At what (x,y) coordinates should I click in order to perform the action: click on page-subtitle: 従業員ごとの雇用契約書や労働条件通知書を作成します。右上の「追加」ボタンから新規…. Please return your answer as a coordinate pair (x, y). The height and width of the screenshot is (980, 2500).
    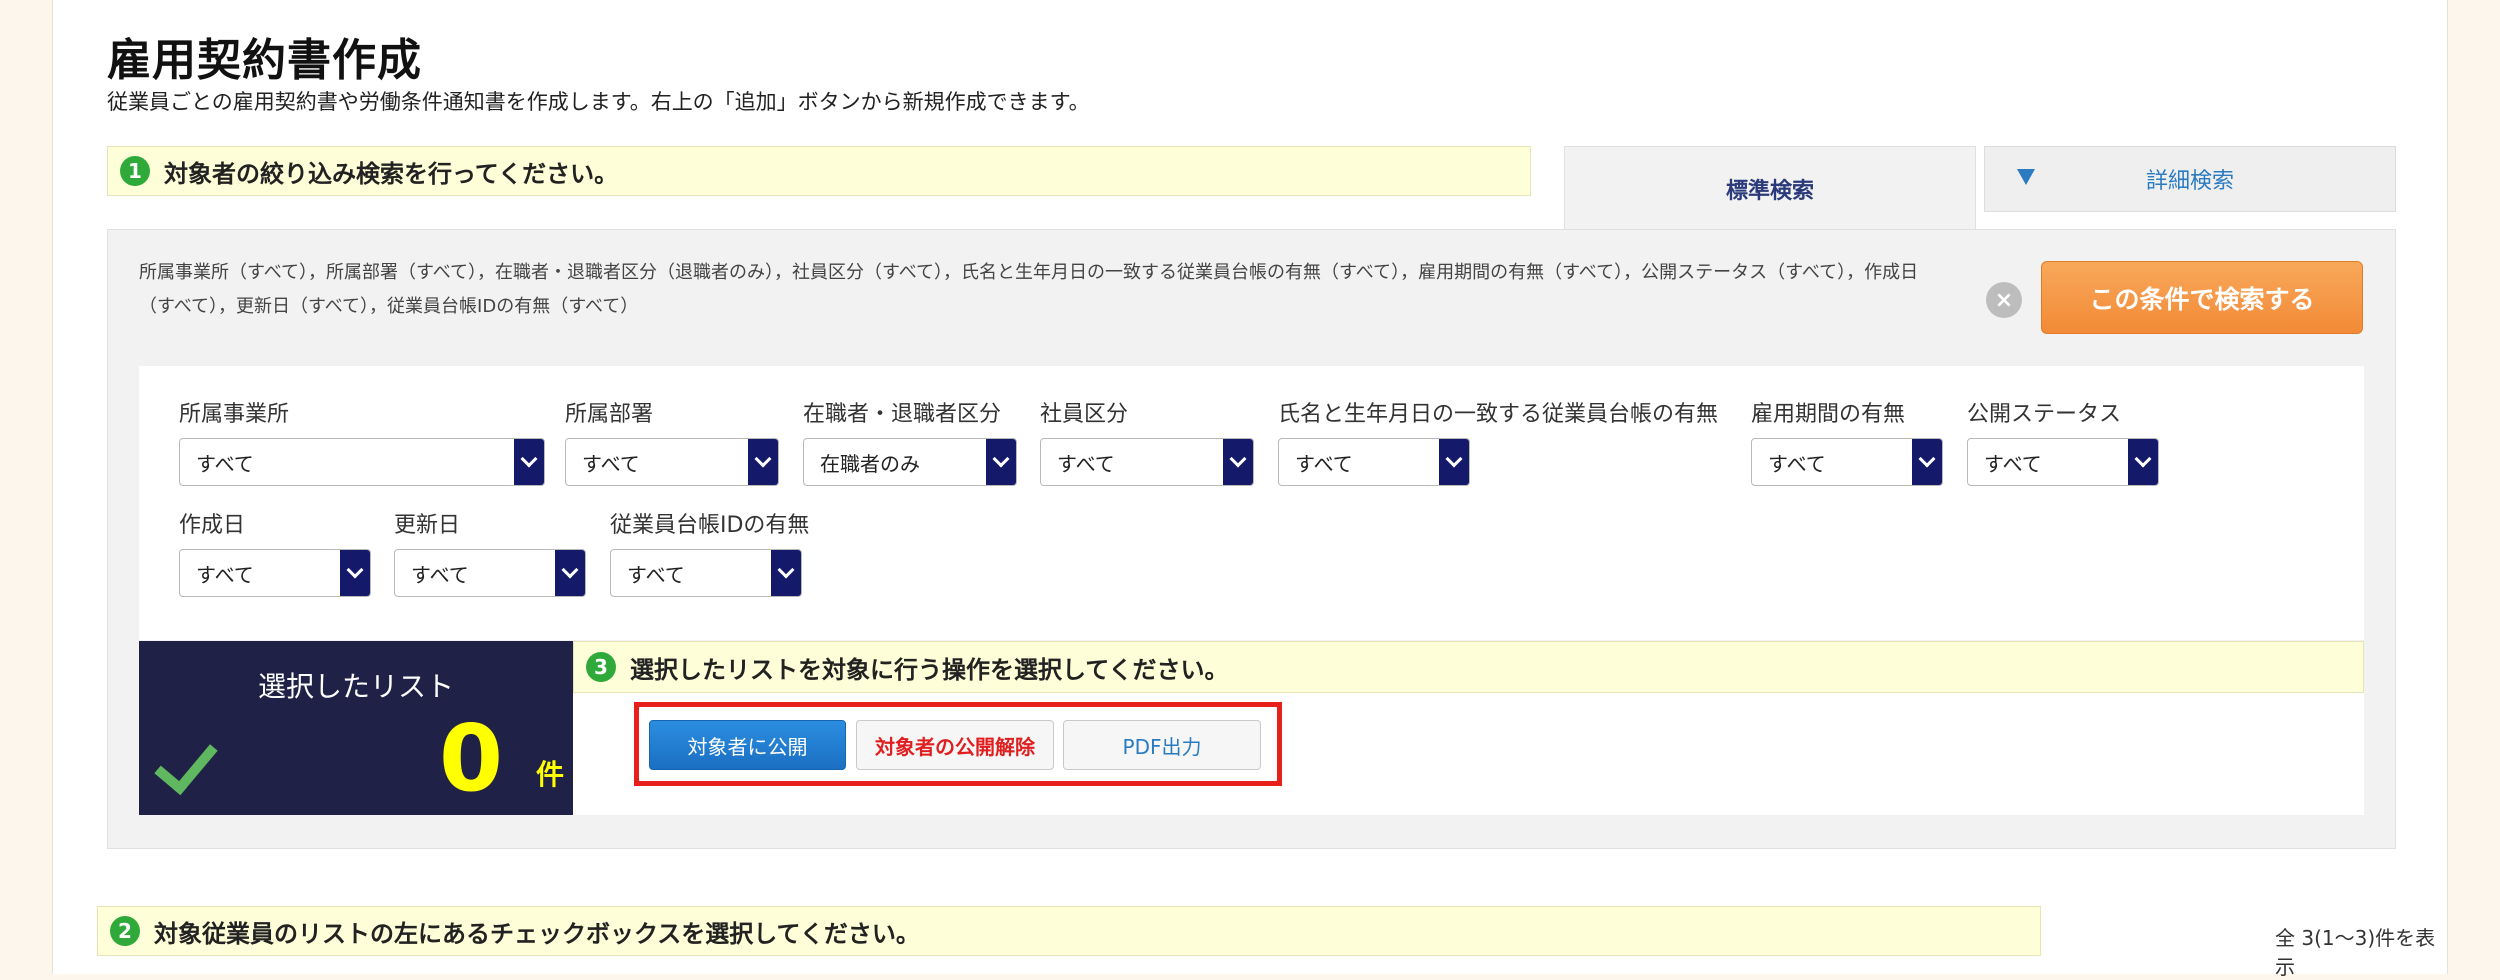
    Looking at the image, I should click on (598, 102).